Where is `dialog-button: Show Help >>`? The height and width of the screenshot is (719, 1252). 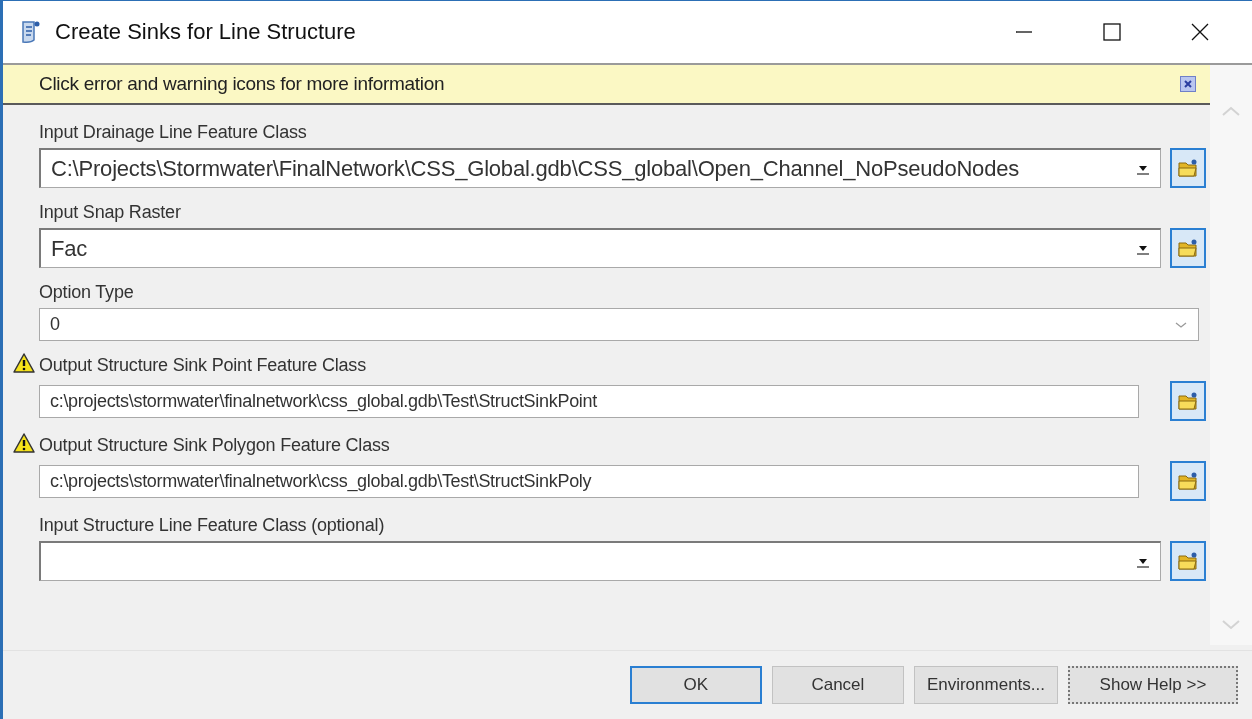
dialog-button: Show Help >> is located at coordinates (1153, 685).